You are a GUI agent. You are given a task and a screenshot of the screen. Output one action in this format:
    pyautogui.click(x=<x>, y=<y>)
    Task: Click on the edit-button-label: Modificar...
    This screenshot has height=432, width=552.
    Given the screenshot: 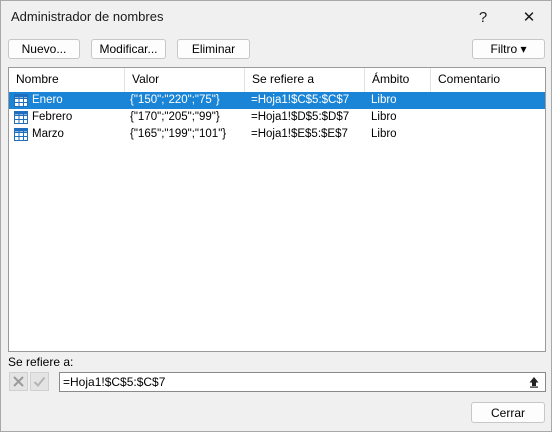 What is the action you would take?
    pyautogui.click(x=128, y=49)
    